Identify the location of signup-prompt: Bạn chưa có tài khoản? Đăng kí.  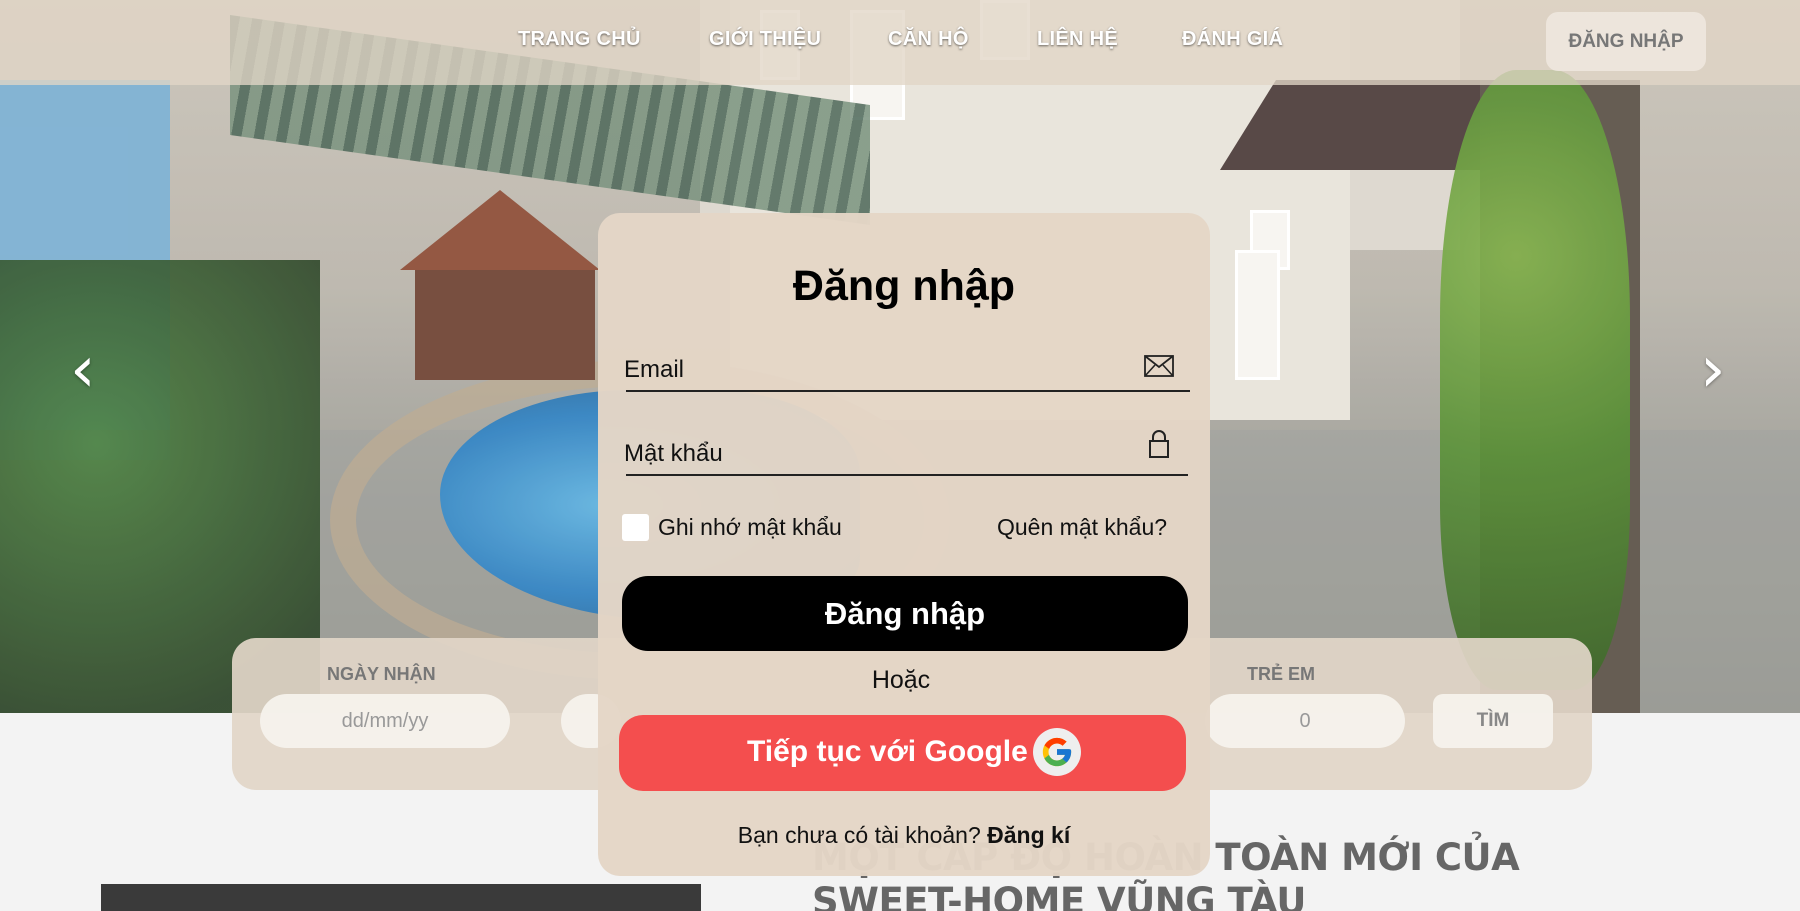
(904, 835).